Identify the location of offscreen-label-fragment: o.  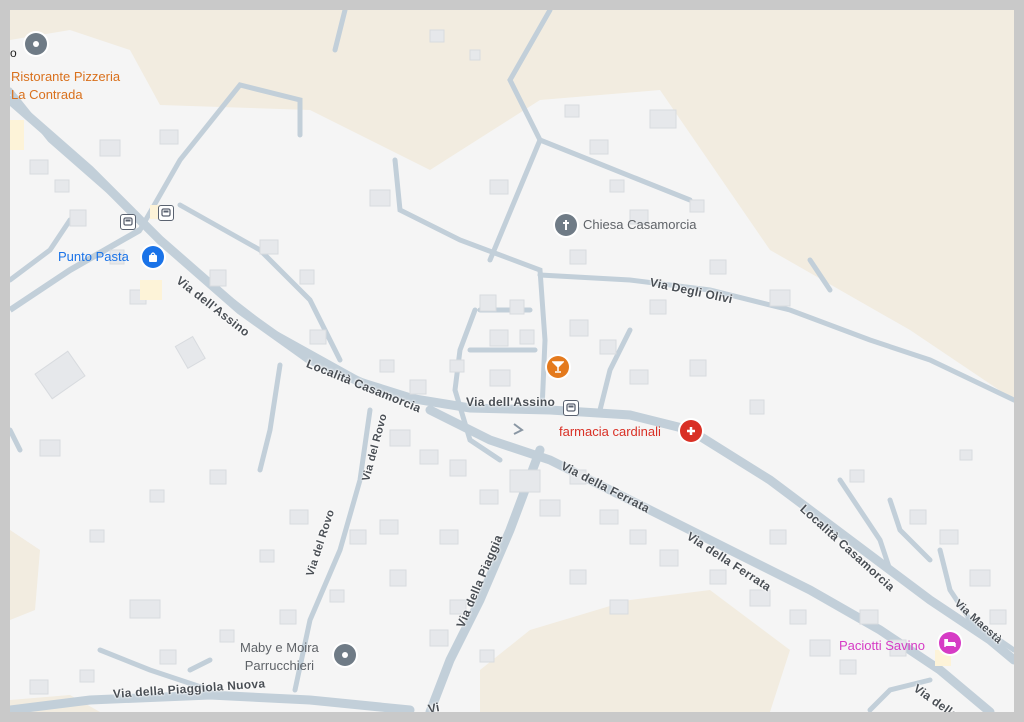
(13, 53).